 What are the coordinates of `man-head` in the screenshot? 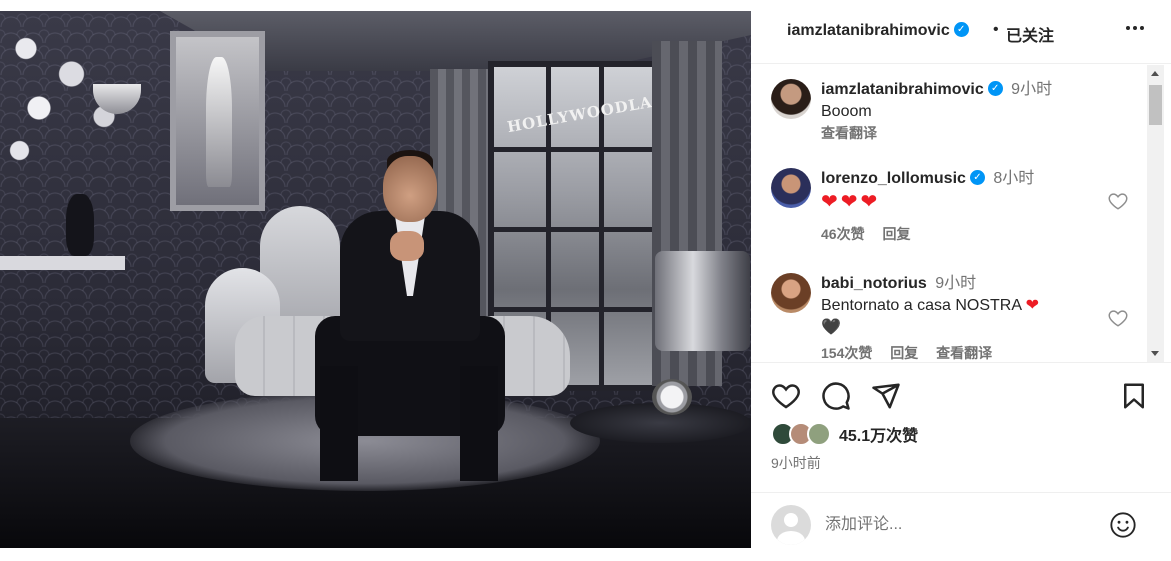 It's located at (410, 189).